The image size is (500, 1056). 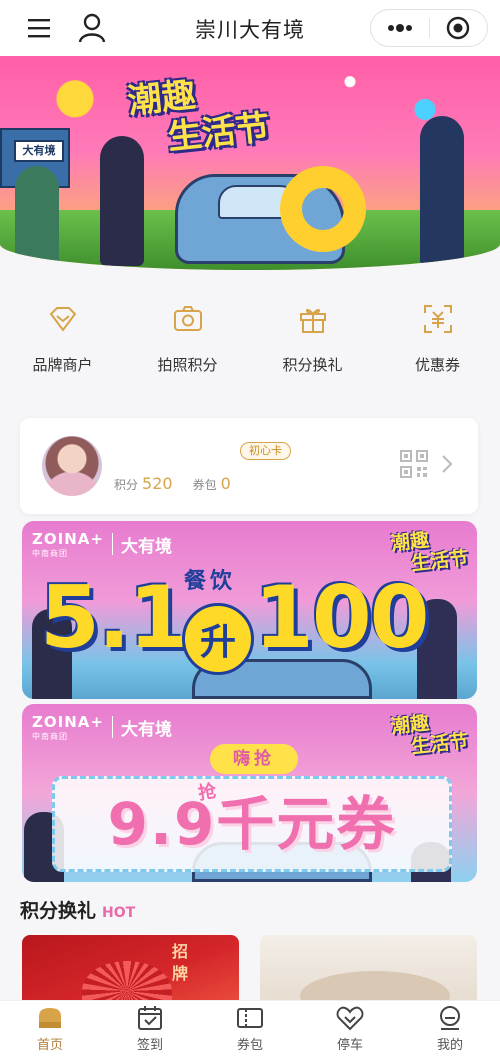 What do you see at coordinates (442, 191) in the screenshot?
I see `hero-standing-figure` at bounding box center [442, 191].